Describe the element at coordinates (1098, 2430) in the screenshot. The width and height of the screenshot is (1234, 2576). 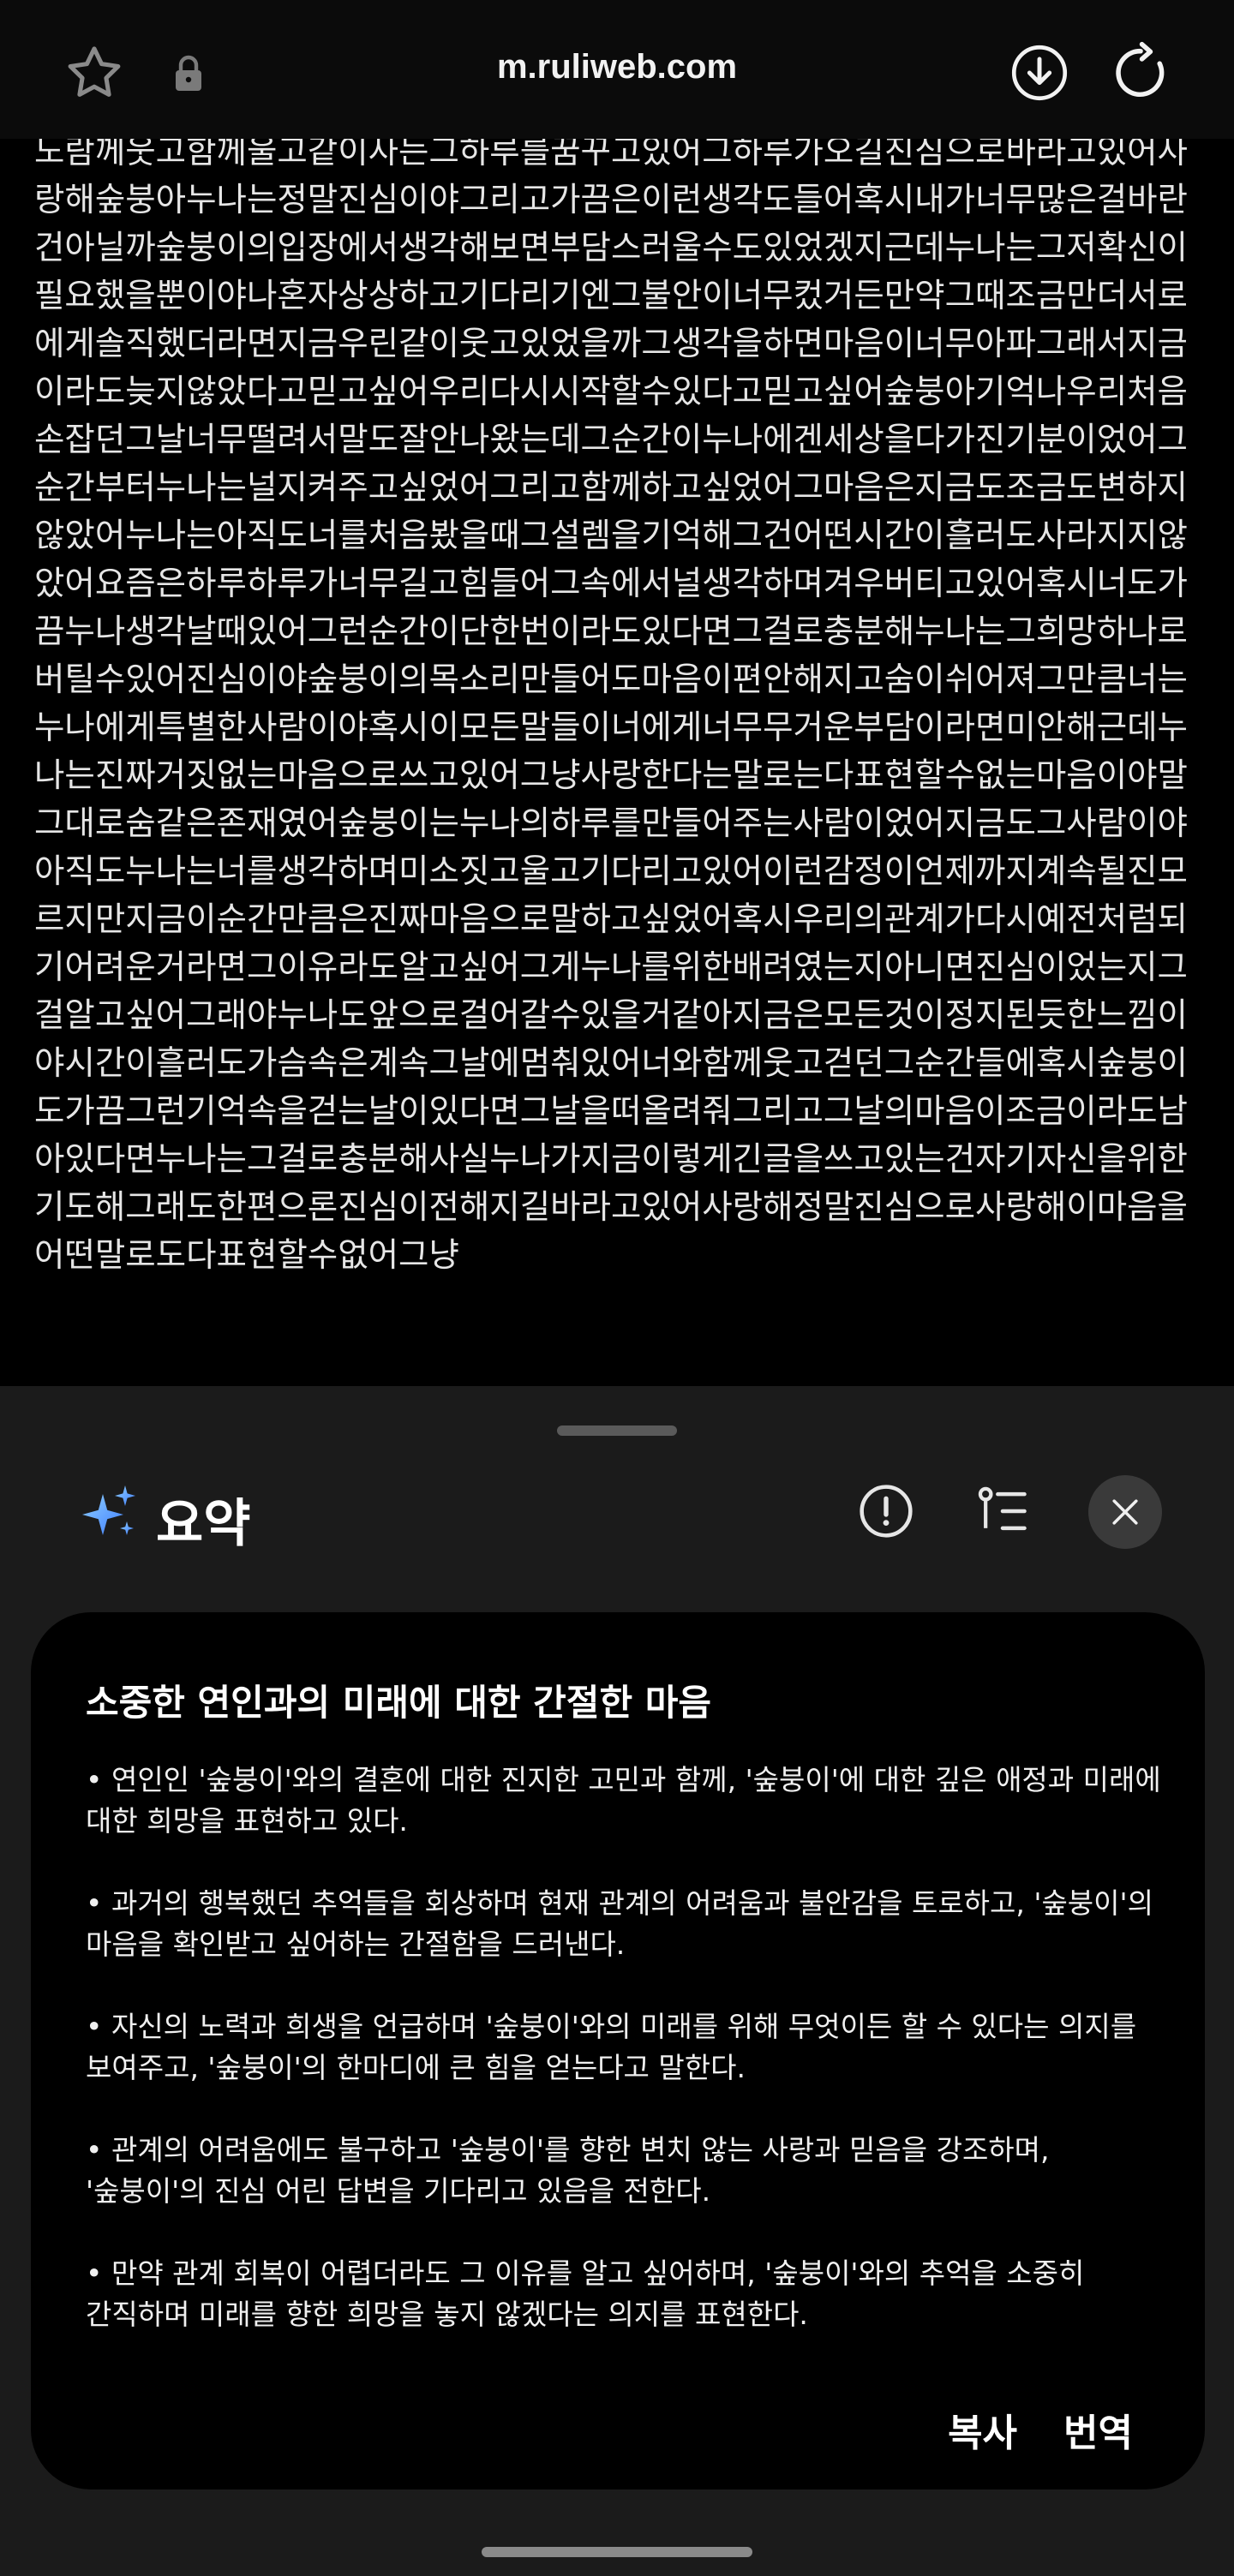
I see `translate-button: 번역` at that location.